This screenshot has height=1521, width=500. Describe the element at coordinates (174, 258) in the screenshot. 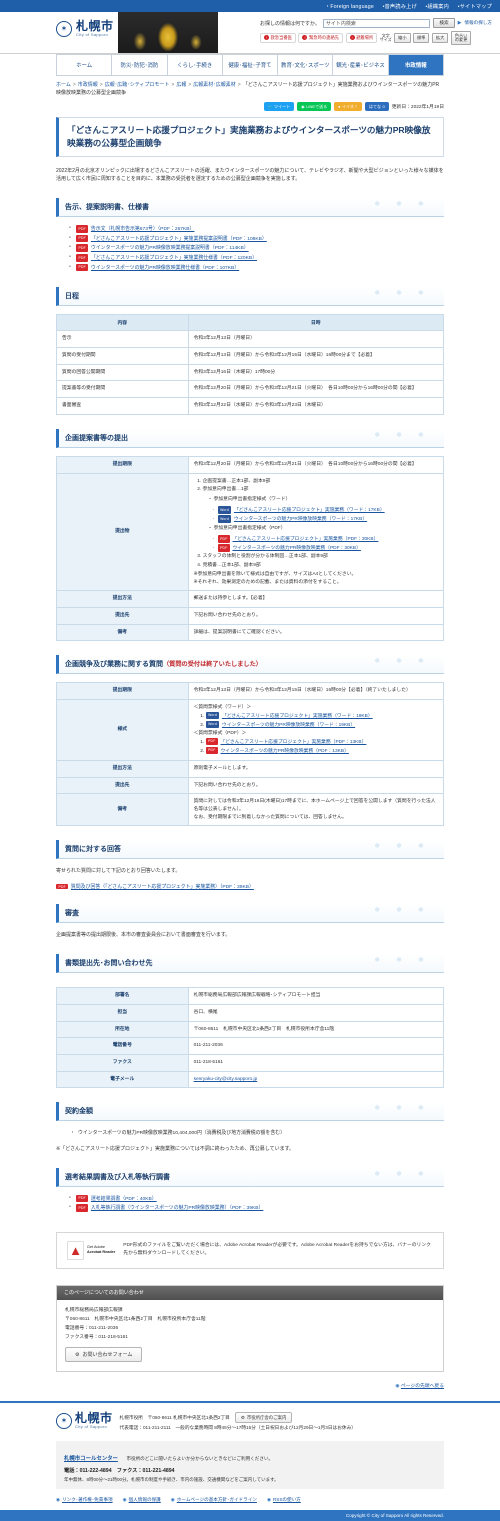

I see `doc-link: 「どさんこアスリート応援プロジェクト」実施業務仕様書（PDF：120KB）` at that location.